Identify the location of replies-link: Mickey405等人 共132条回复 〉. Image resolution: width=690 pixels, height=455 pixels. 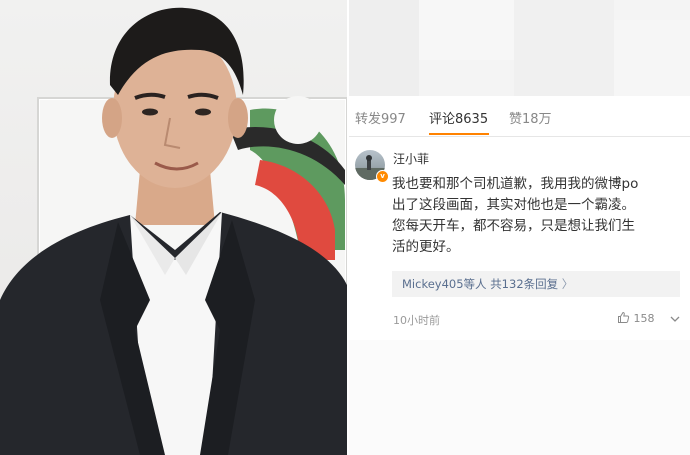
(536, 284).